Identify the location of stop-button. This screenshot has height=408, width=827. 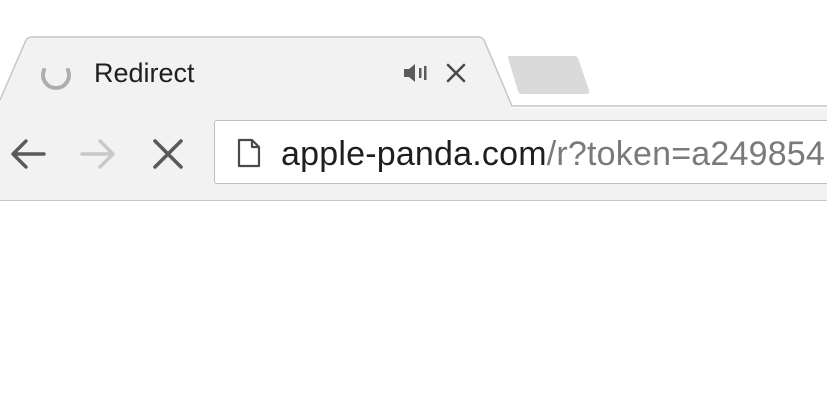
(168, 154).